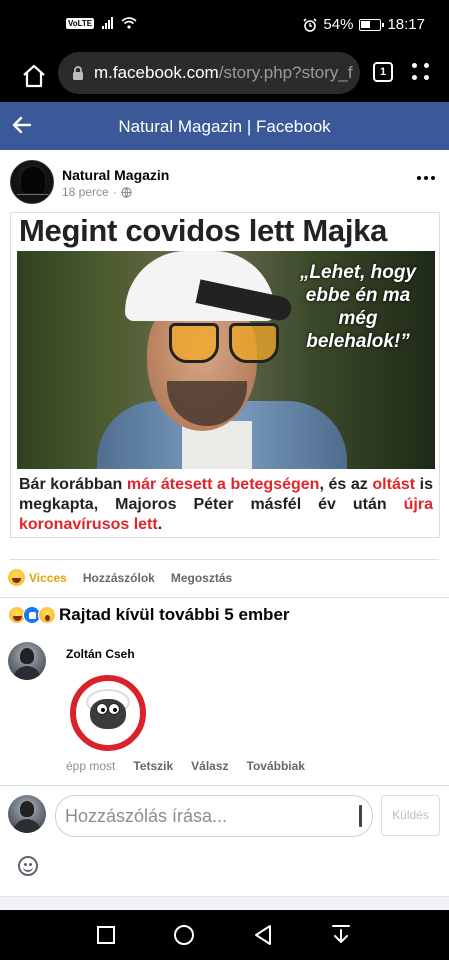  Describe the element at coordinates (263, 935) in the screenshot. I see `back-nav-icon` at that location.